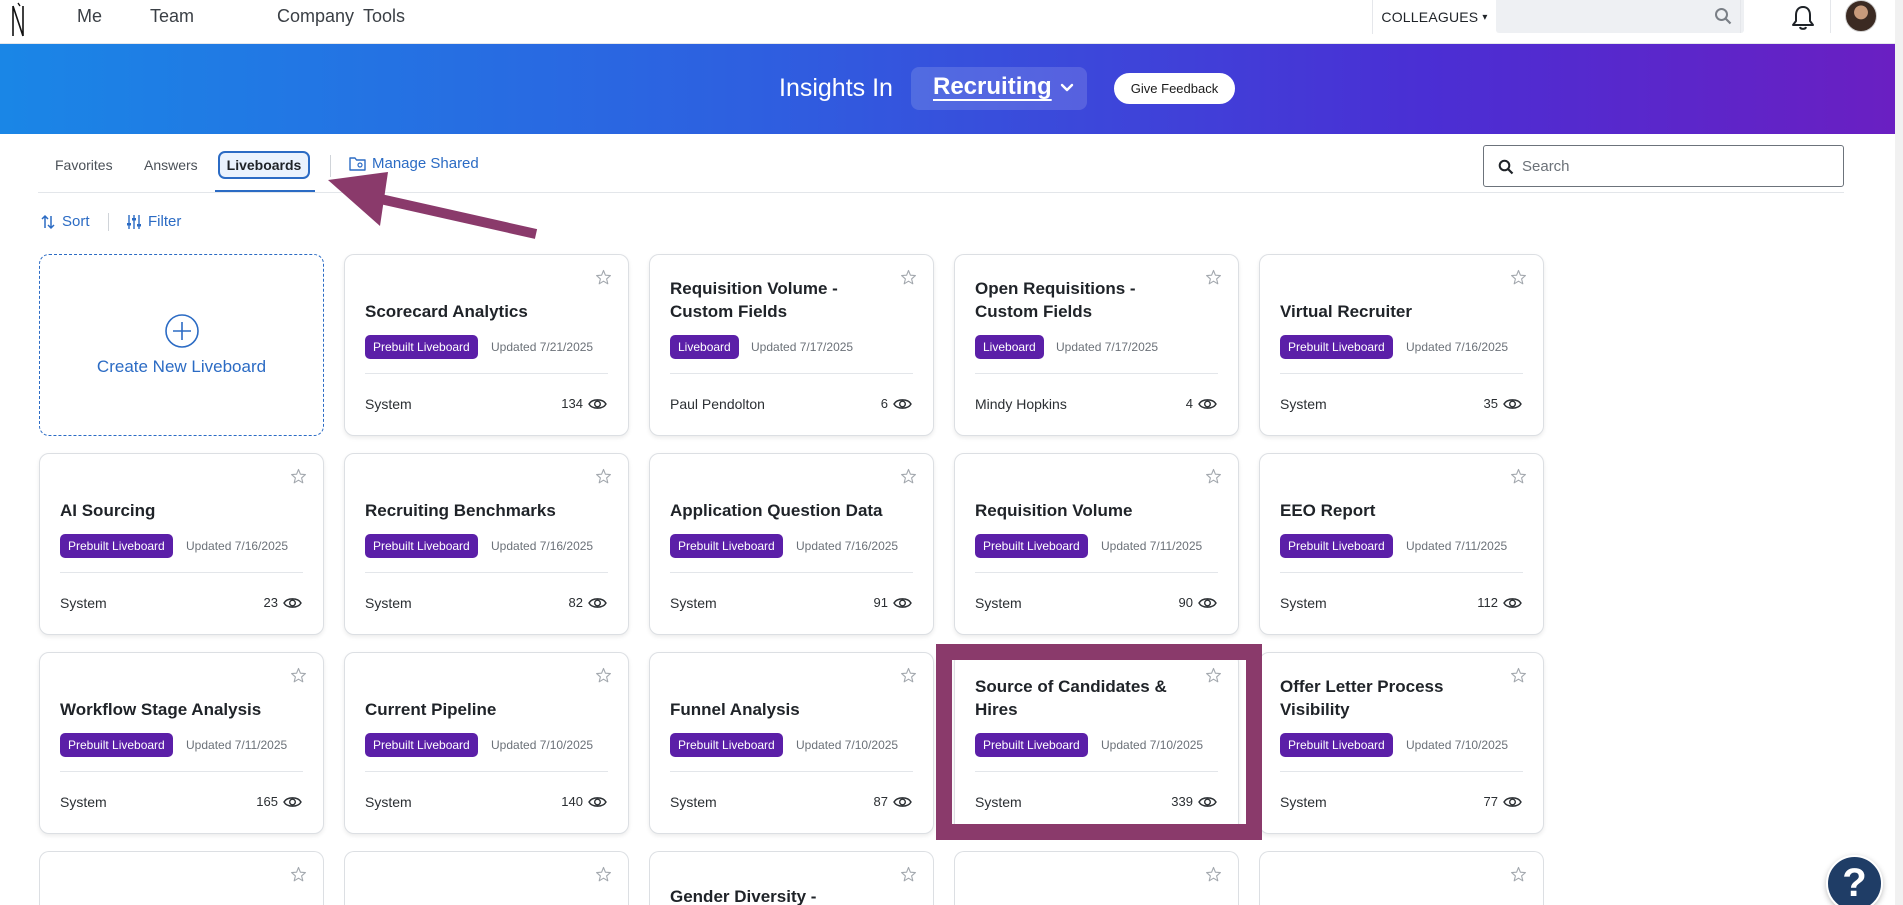  What do you see at coordinates (433, 205) in the screenshot?
I see `annotation-arrow` at bounding box center [433, 205].